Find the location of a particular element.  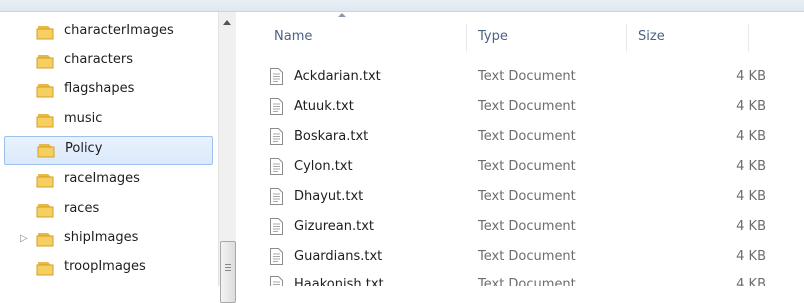

file-name: Haakonish.txt is located at coordinates (339, 281).